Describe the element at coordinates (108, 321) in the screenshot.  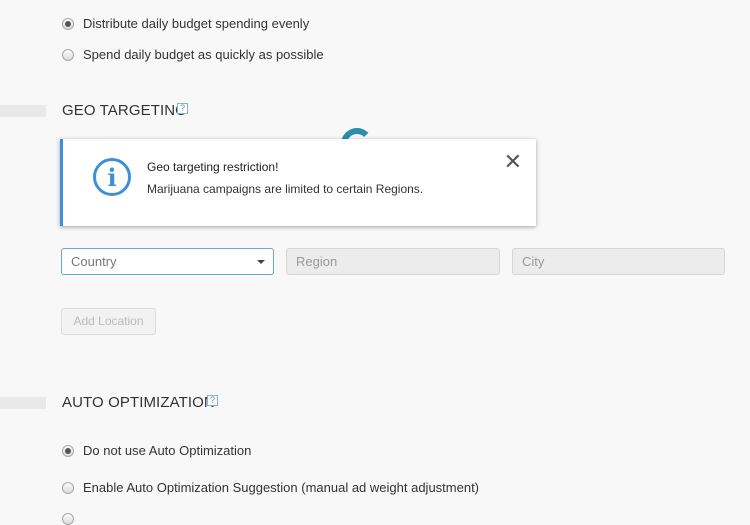
I see `add-location-button: Add Location` at that location.